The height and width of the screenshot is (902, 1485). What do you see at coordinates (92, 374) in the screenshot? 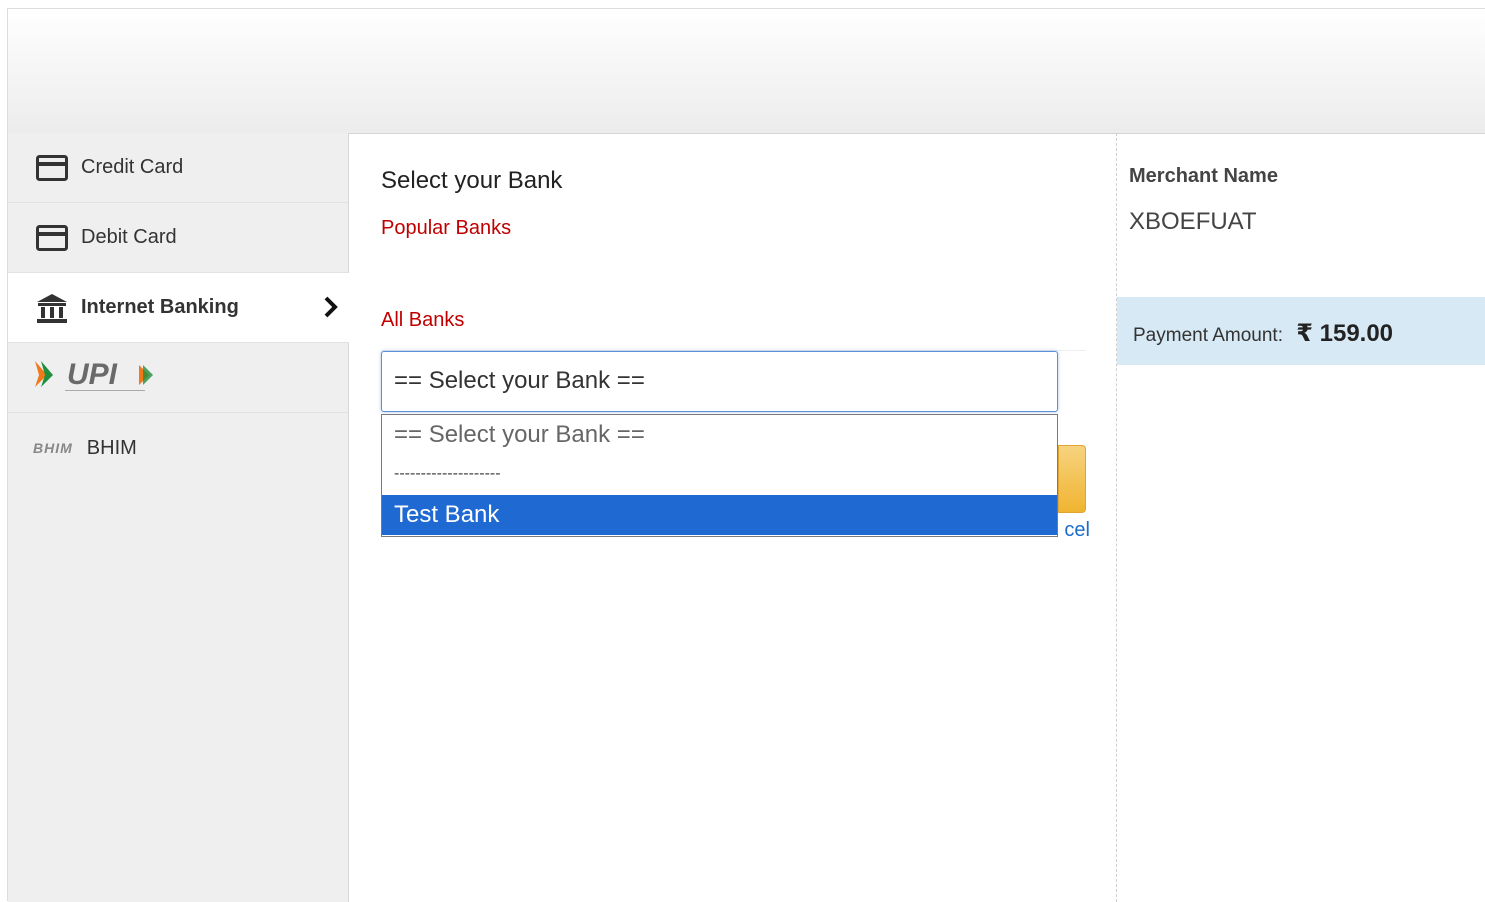
I see `svg-text: UPI` at bounding box center [92, 374].